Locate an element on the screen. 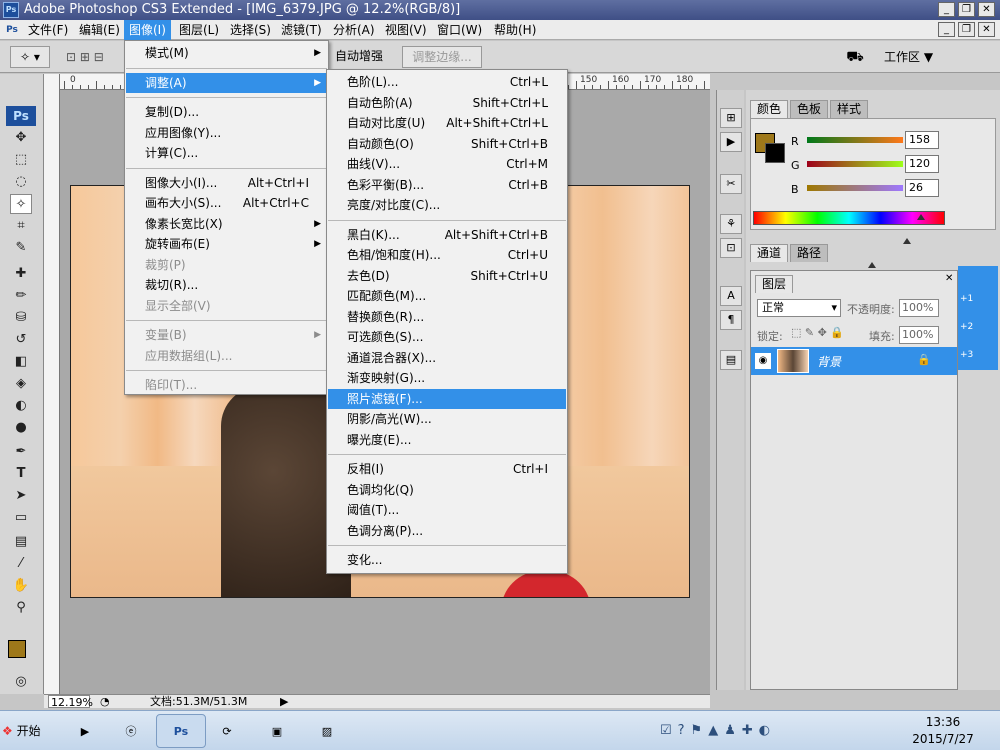  layer-row-background: ◉ 背景 🔒 is located at coordinates (854, 361).